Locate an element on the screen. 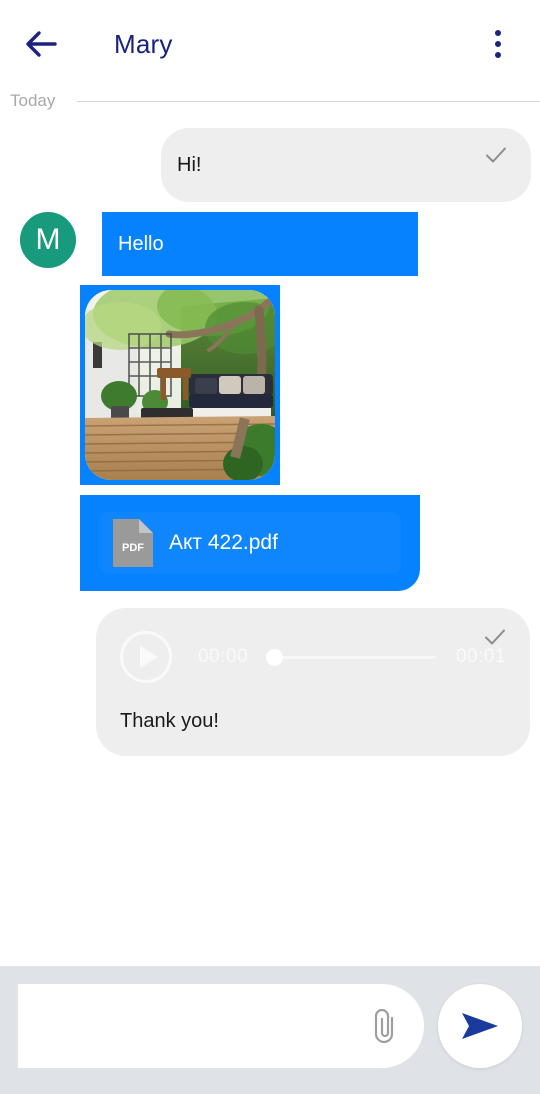 This screenshot has height=1094, width=540. message-composer is located at coordinates (270, 1030).